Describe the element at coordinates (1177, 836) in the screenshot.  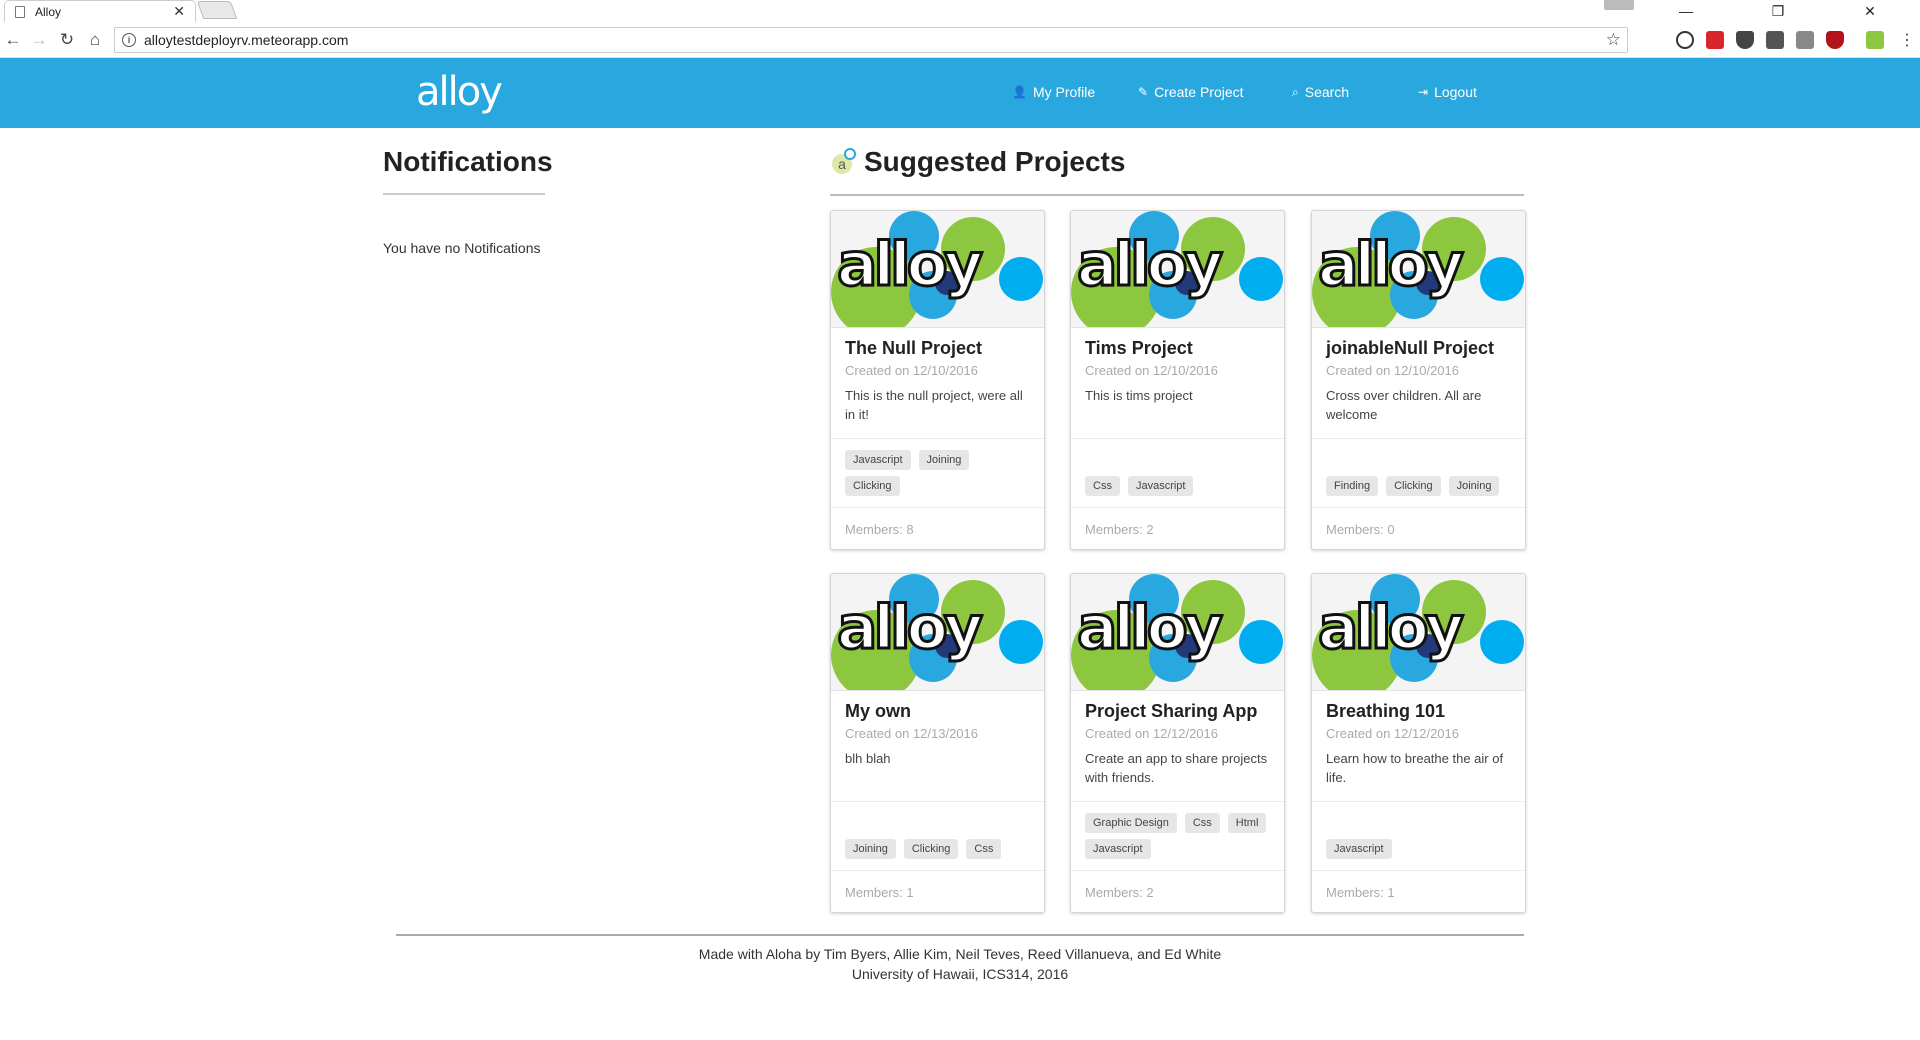
I see `project-tags: Graphic Design Css Html Javascript` at that location.